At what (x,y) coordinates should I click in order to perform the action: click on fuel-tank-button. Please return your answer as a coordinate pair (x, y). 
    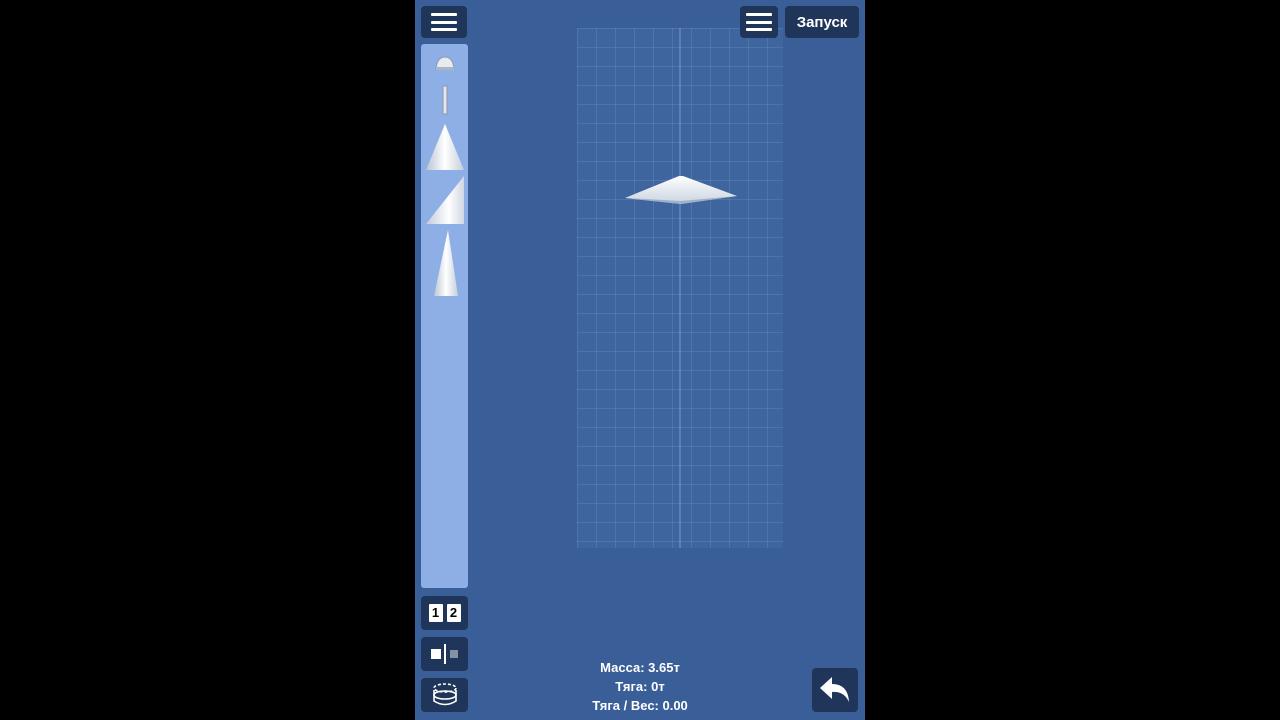
    Looking at the image, I should click on (444, 695).